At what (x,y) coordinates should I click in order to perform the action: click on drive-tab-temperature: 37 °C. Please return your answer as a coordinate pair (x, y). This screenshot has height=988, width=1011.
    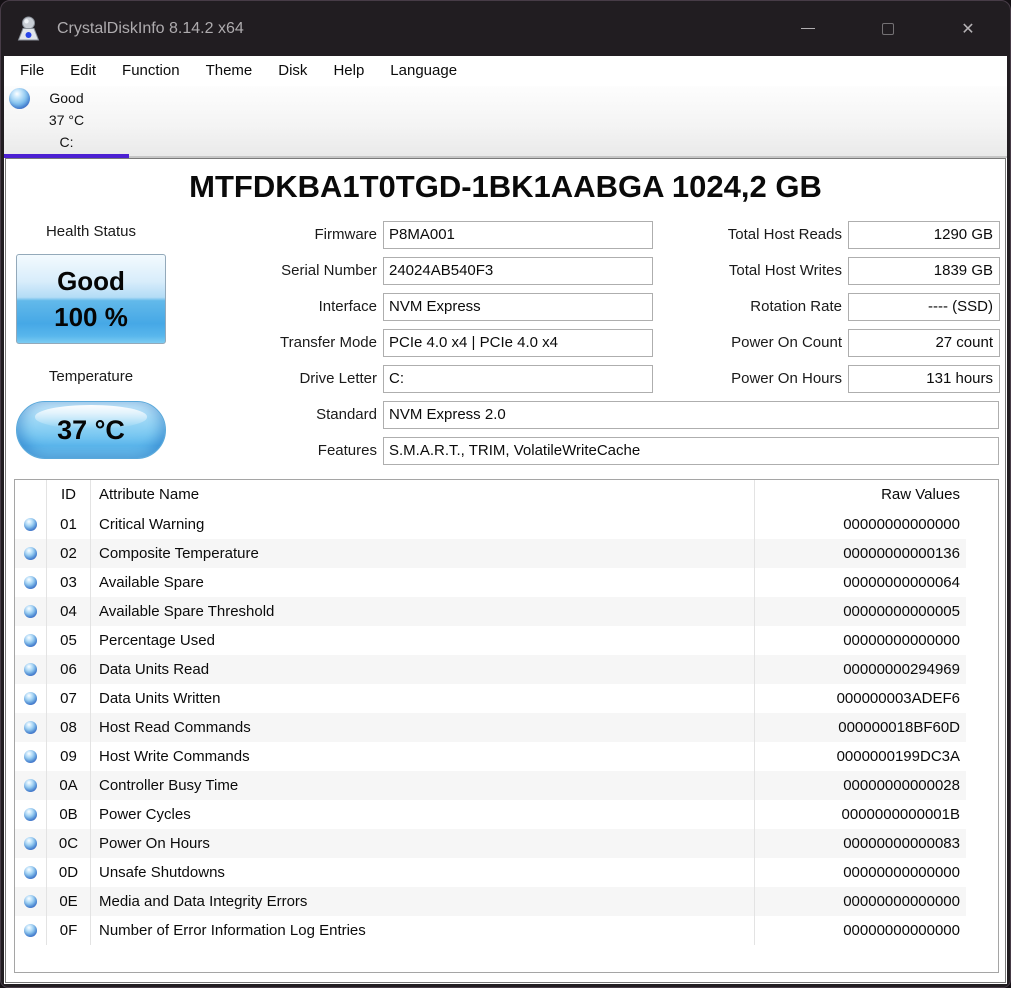
    Looking at the image, I should click on (66, 120).